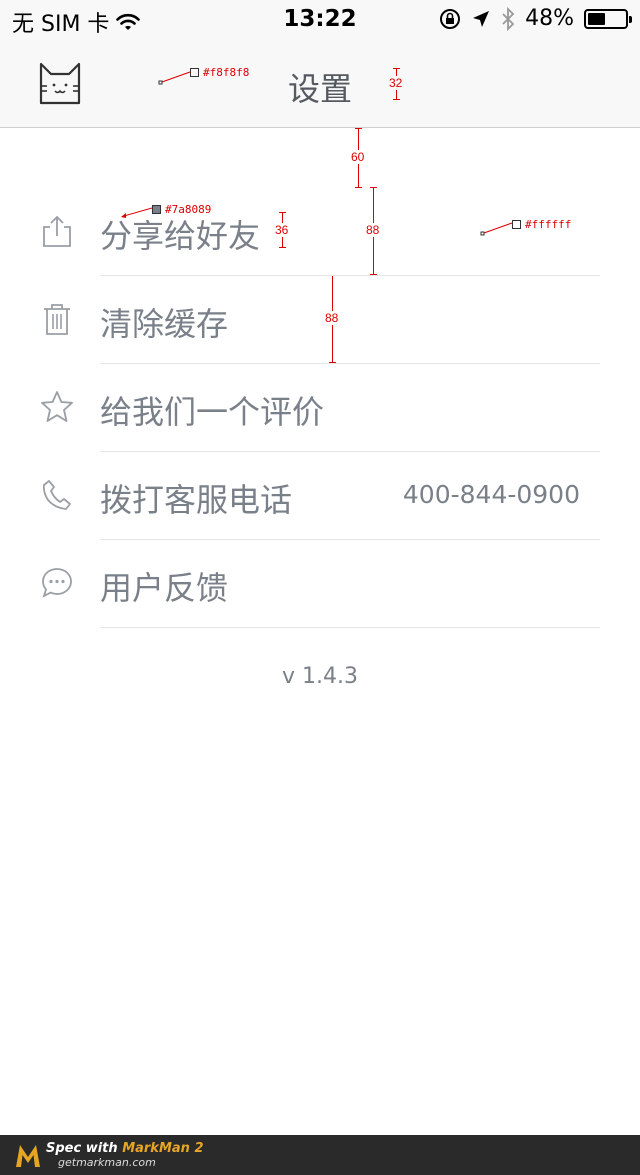  What do you see at coordinates (549, 18) in the screenshot?
I see `battery-percent: 48%` at bounding box center [549, 18].